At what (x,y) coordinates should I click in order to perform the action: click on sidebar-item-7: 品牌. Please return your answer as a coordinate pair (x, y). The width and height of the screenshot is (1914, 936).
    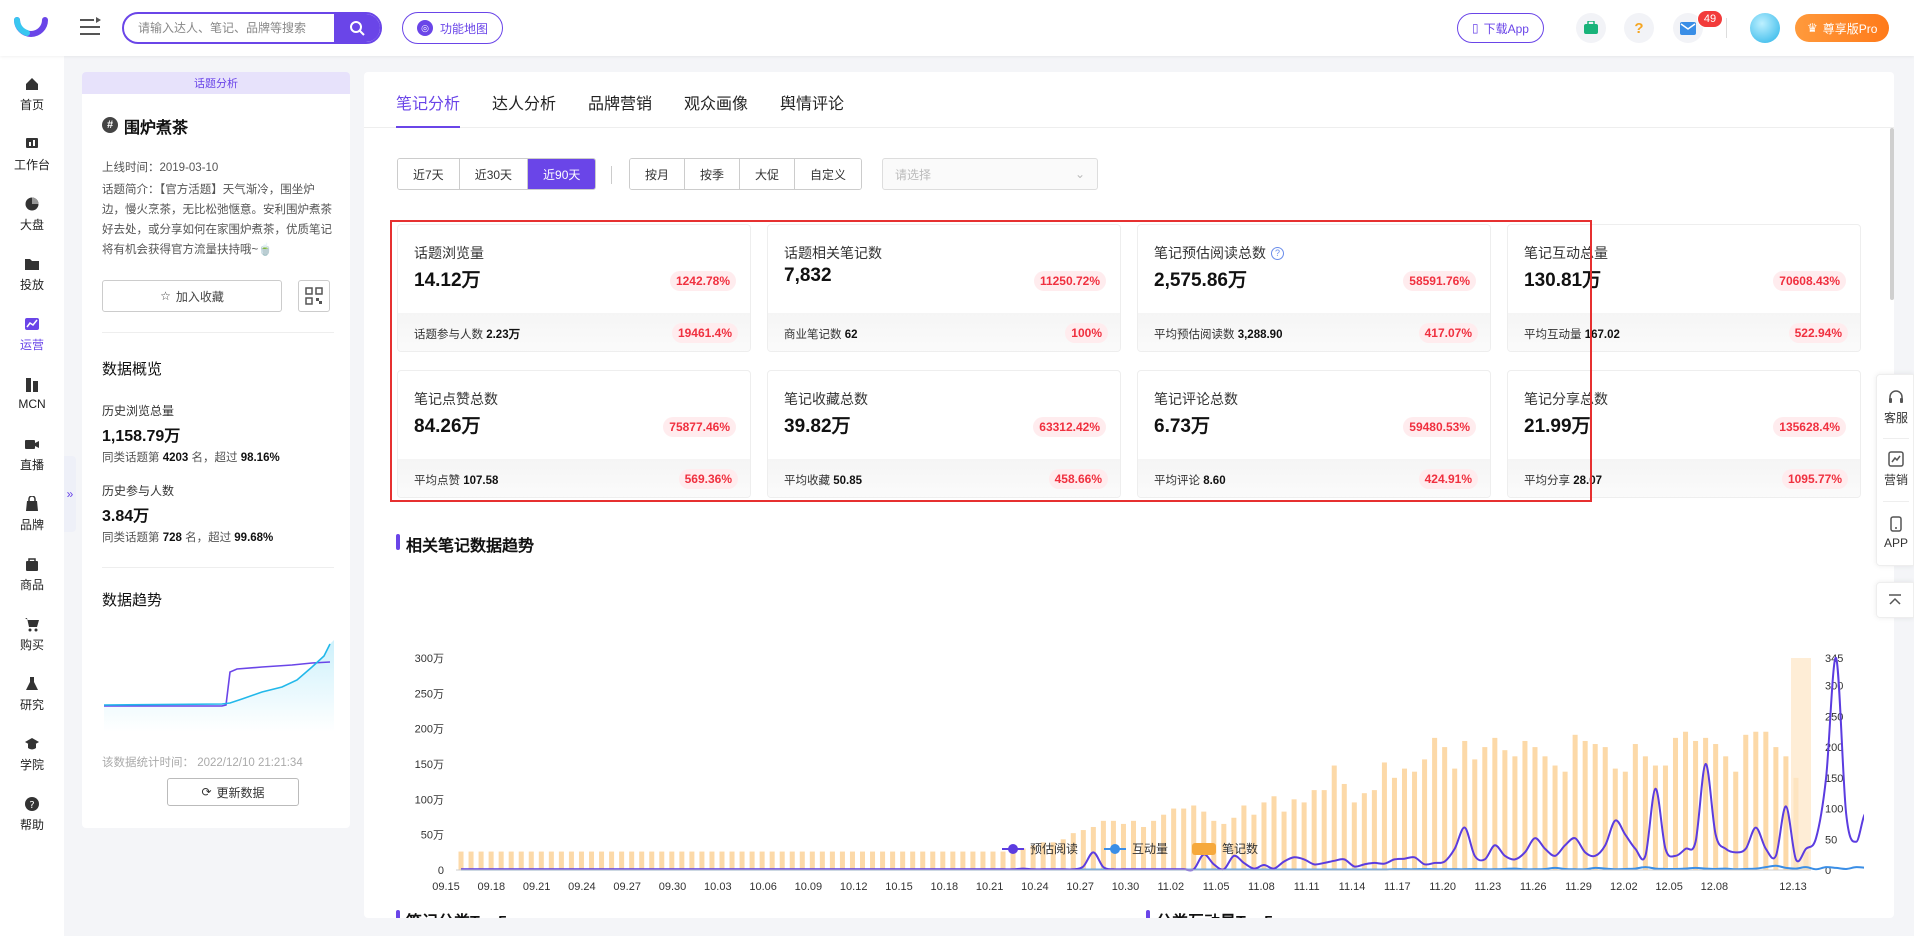
    Looking at the image, I should click on (32, 514).